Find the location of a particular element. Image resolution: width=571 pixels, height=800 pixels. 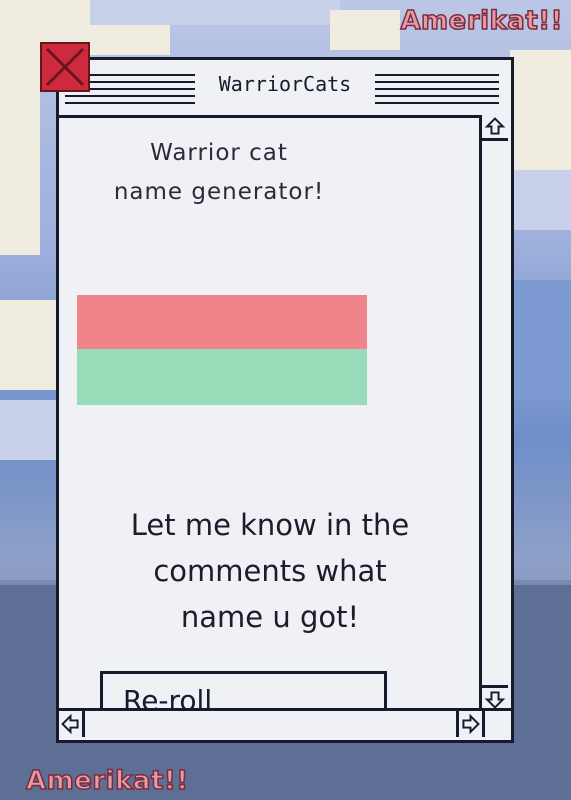

page-title-line: Warrior cat is located at coordinates (219, 153).